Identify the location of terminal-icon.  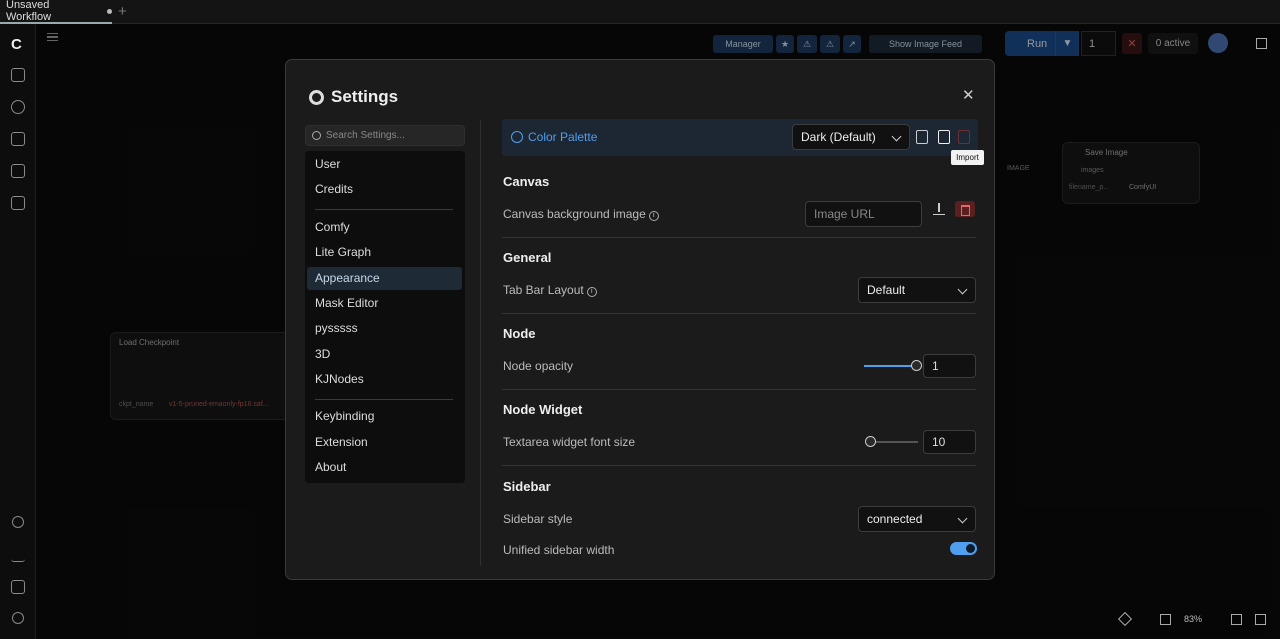
(18, 555).